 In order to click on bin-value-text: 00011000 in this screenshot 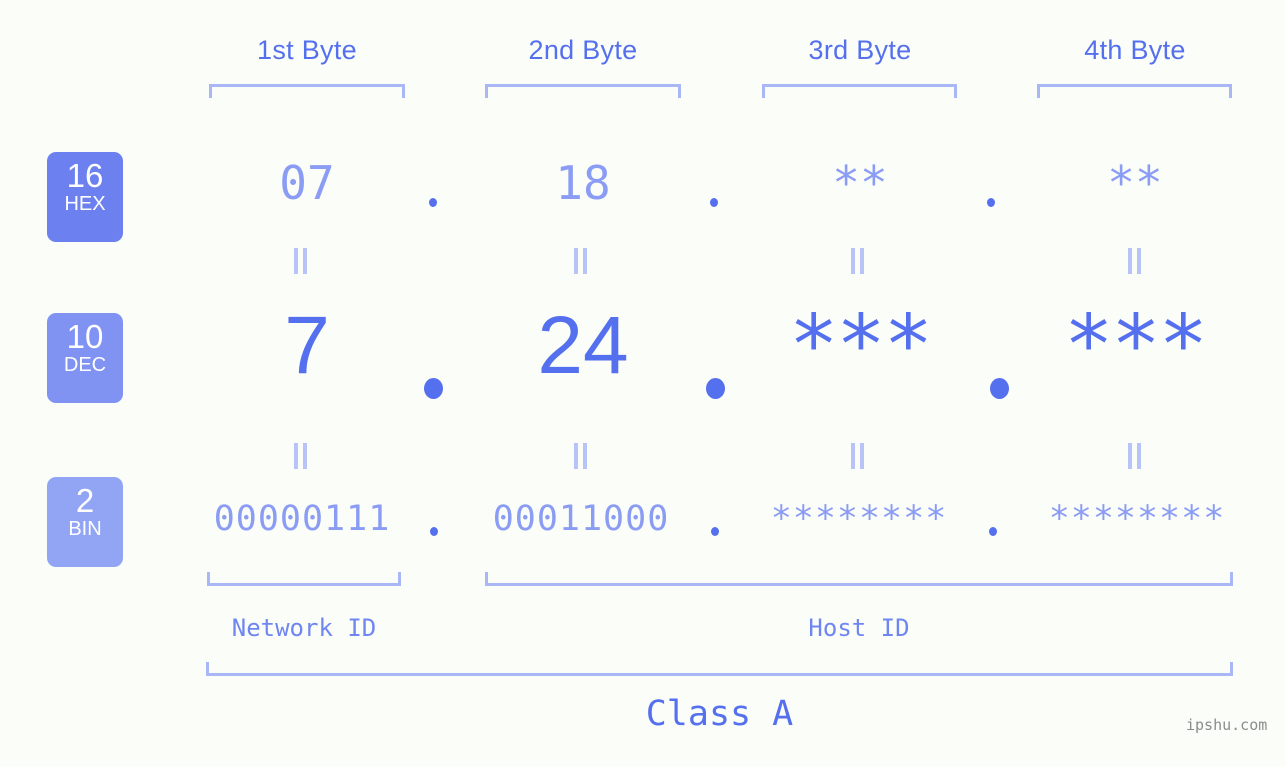, I will do `click(581, 519)`.